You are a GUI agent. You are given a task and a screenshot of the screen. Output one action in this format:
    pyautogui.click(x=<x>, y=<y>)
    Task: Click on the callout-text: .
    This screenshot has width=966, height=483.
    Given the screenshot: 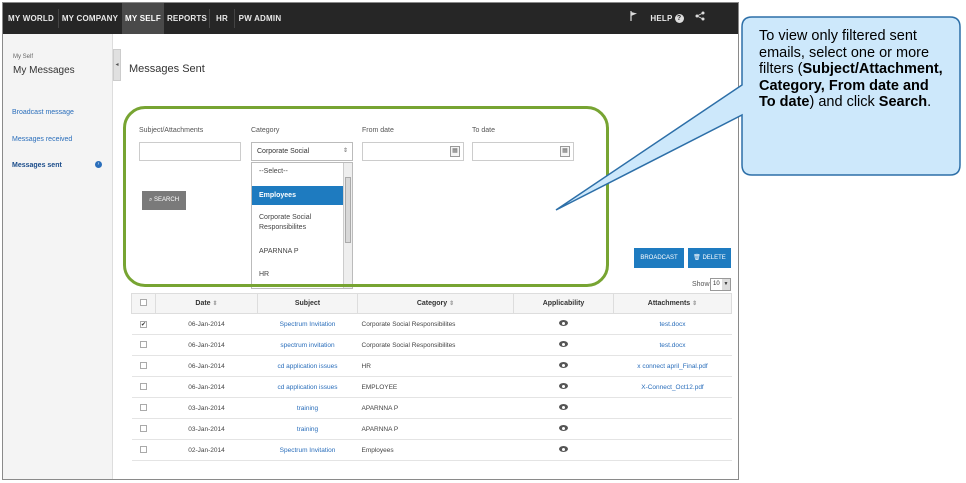 What is the action you would take?
    pyautogui.click(x=929, y=102)
    